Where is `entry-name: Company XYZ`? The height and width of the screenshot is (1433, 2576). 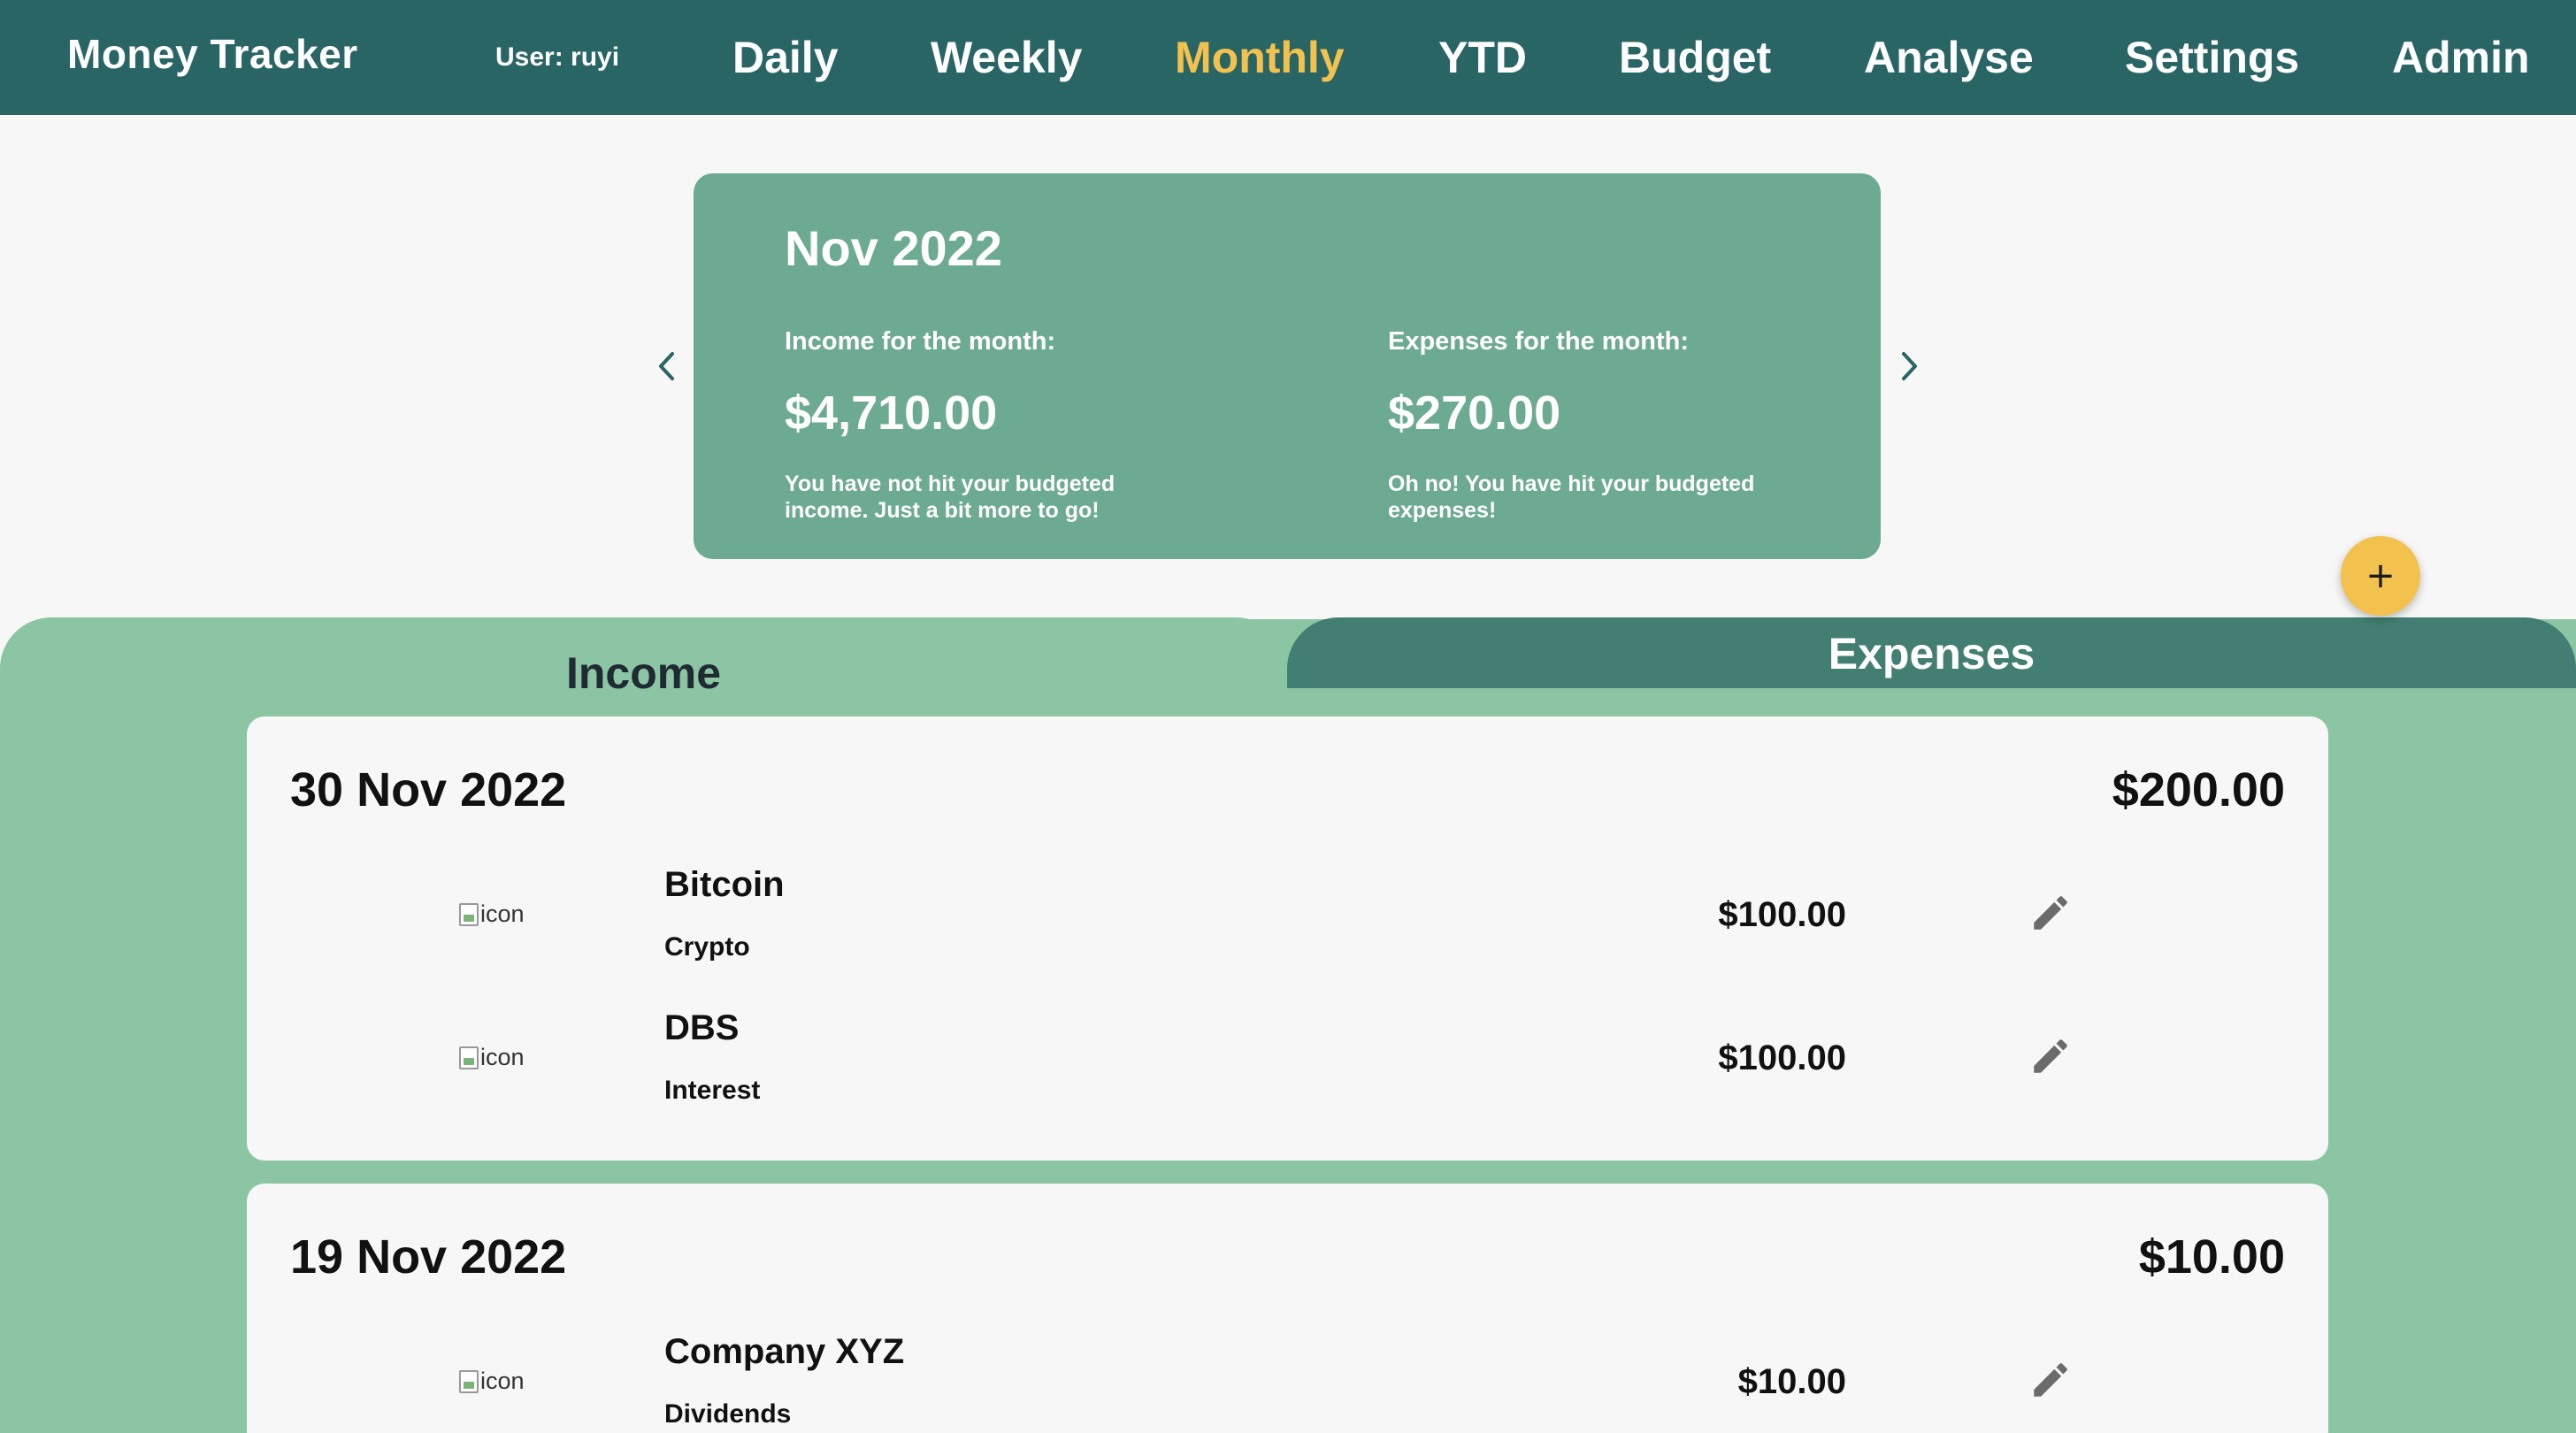 entry-name: Company XYZ is located at coordinates (784, 1351).